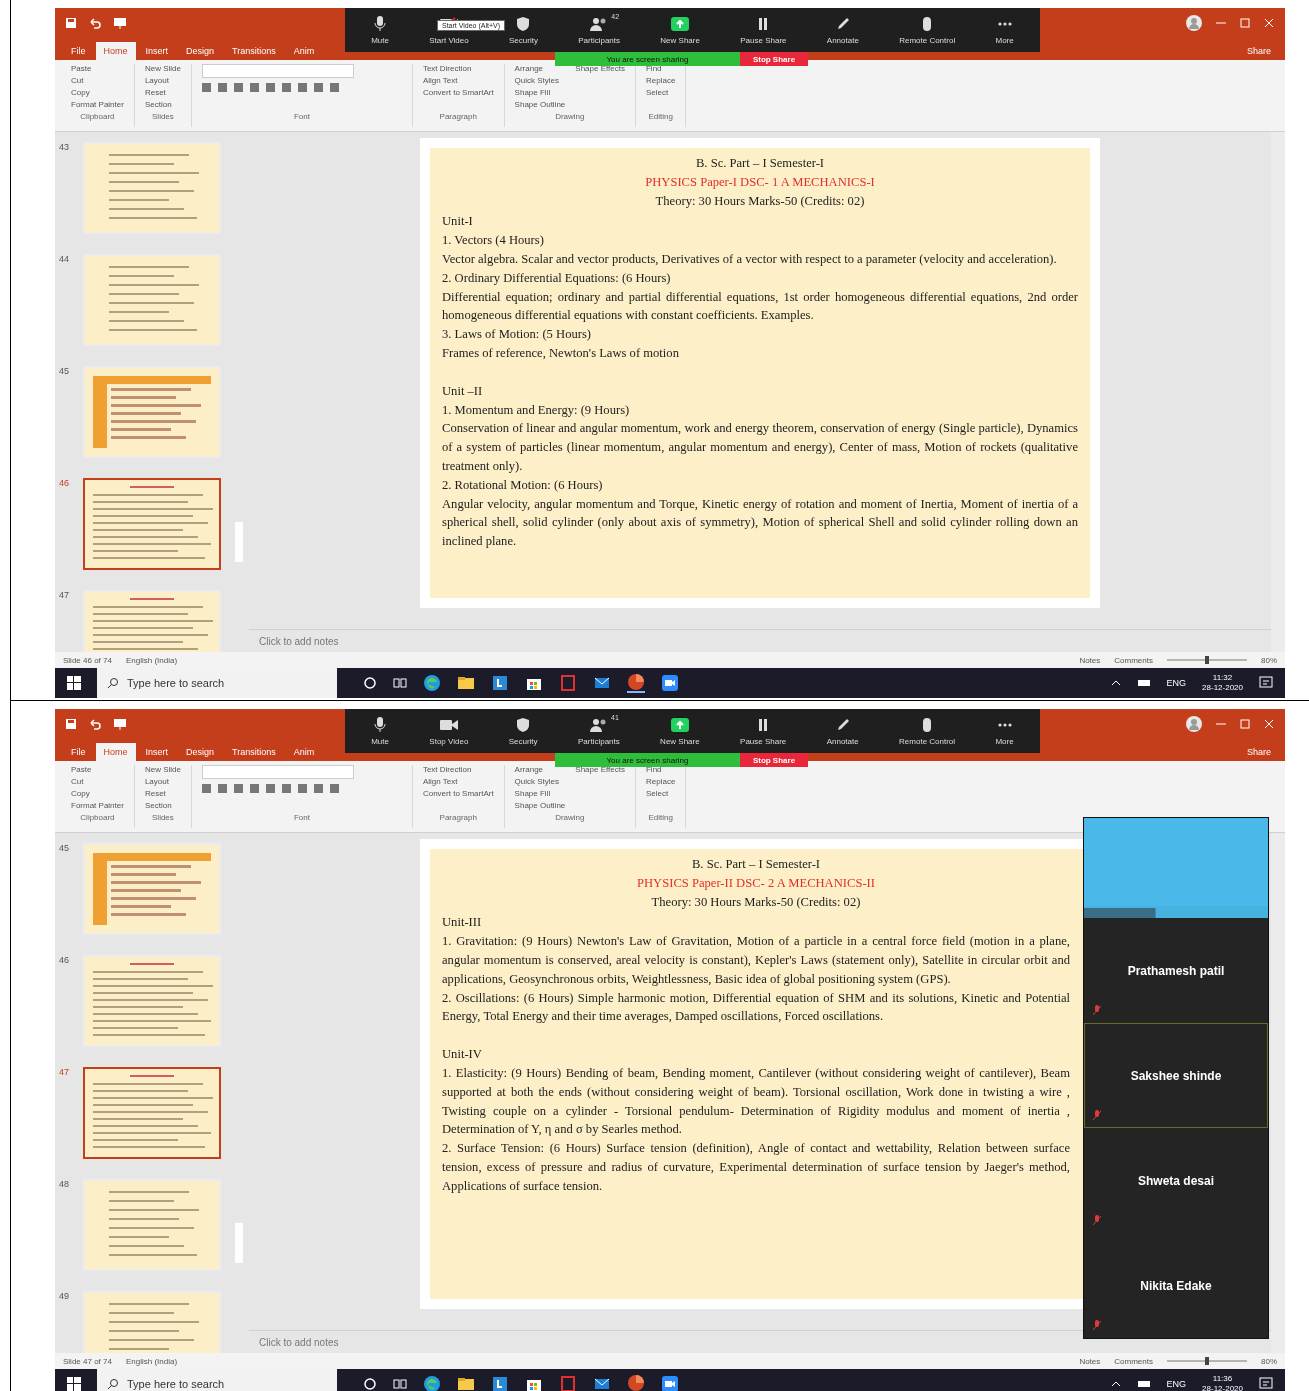 The height and width of the screenshot is (1391, 1309). Describe the element at coordinates (449, 731) in the screenshot. I see `toolbar-button: Stop Video` at that location.